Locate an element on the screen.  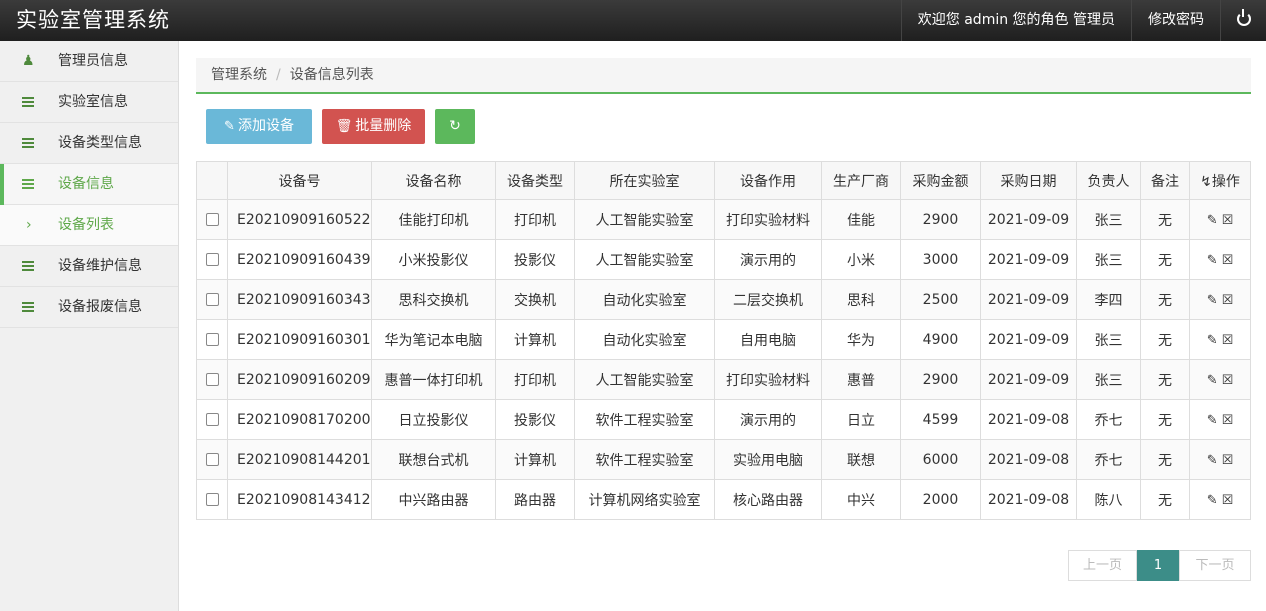
sidebar-item-label: 设备信息 is located at coordinates (86, 184).